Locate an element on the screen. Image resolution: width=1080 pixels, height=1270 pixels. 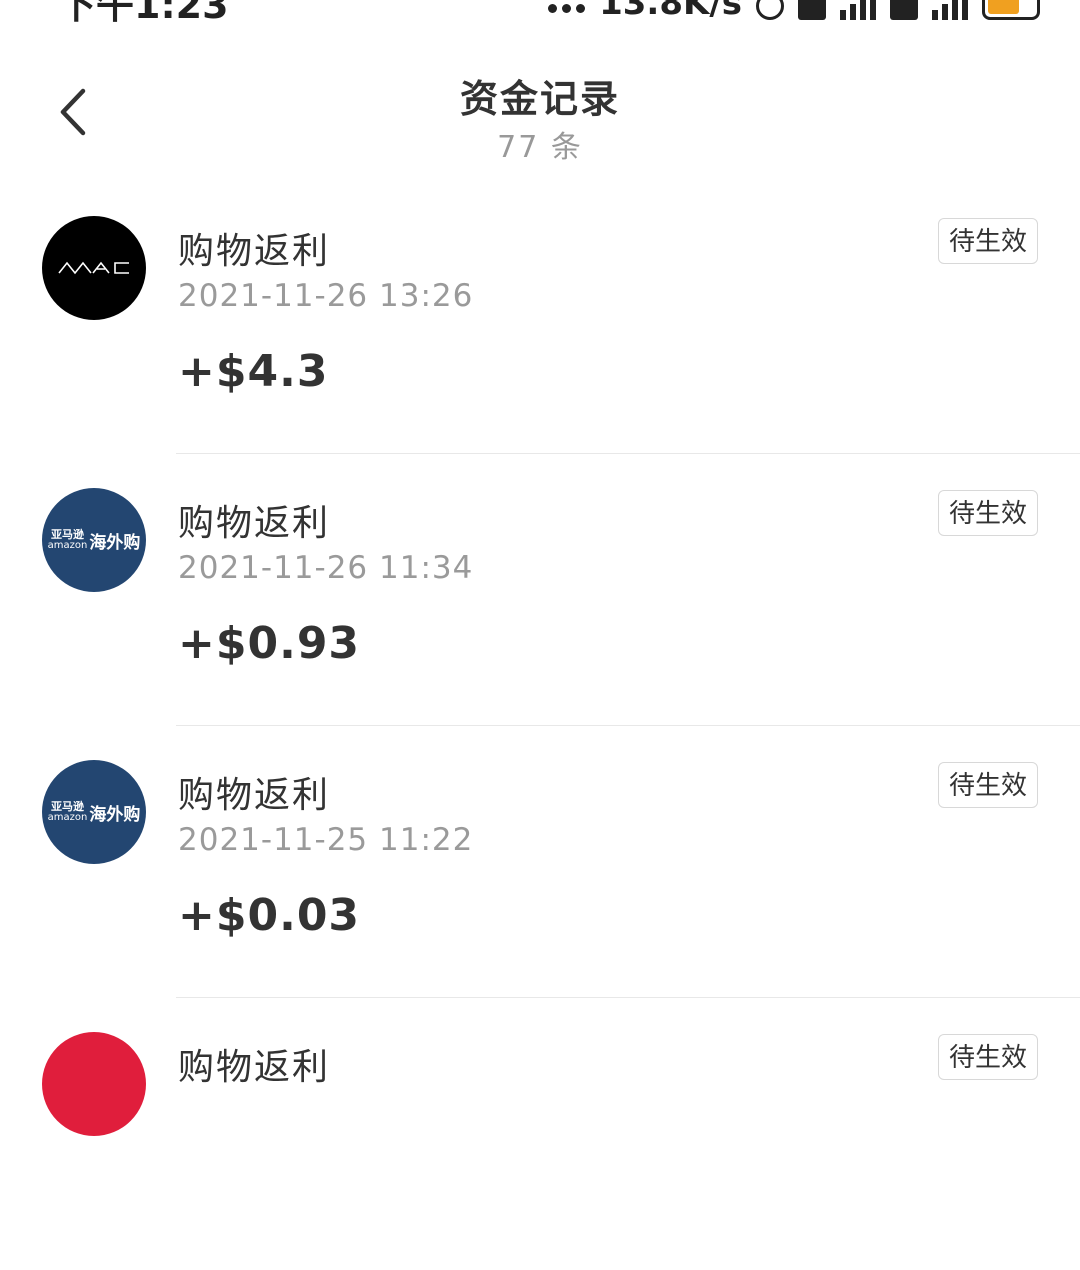
hd-icon is located at coordinates (812, 10).